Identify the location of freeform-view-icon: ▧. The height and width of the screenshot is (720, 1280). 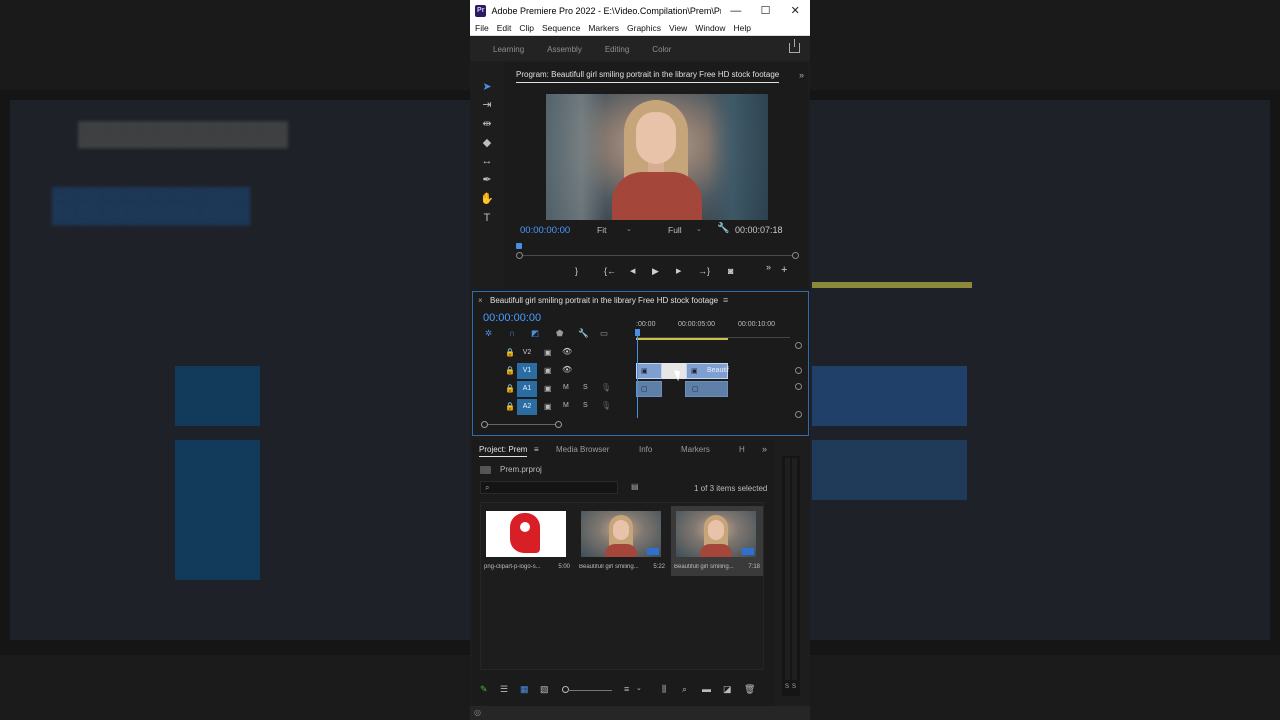
(544, 689).